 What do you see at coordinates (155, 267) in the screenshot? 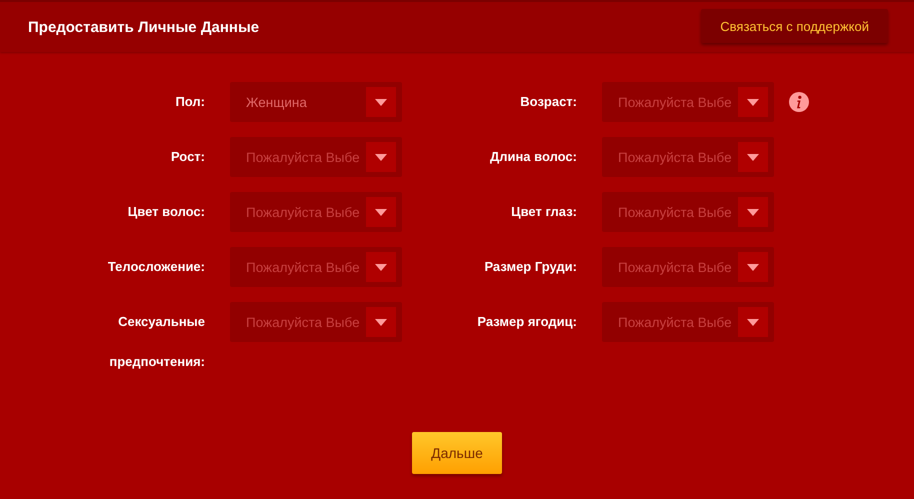
I see `field-label: Телосложение:` at bounding box center [155, 267].